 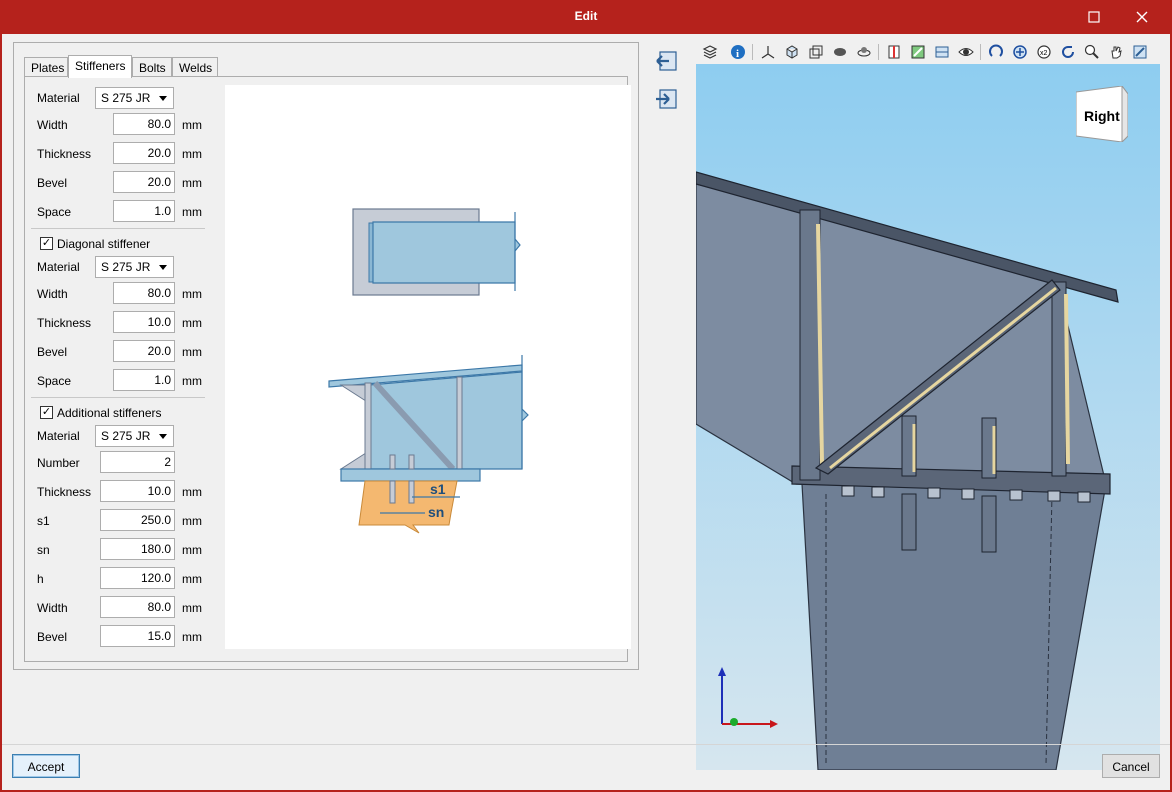 What do you see at coordinates (52, 294) in the screenshot?
I see `diagonal-width-label: Width` at bounding box center [52, 294].